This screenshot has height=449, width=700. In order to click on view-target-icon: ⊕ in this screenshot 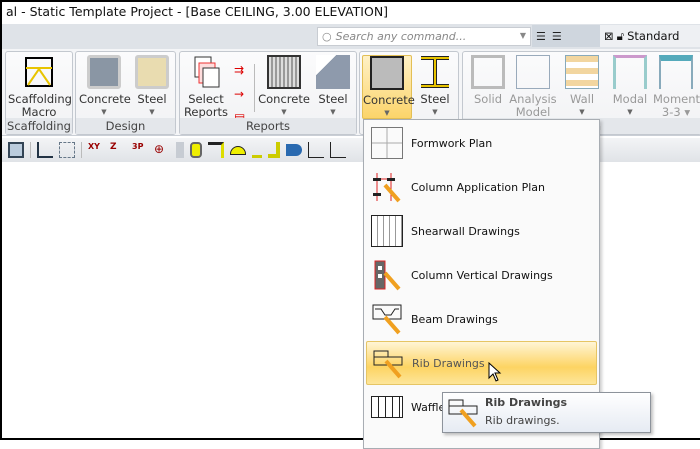, I will do `click(162, 150)`.